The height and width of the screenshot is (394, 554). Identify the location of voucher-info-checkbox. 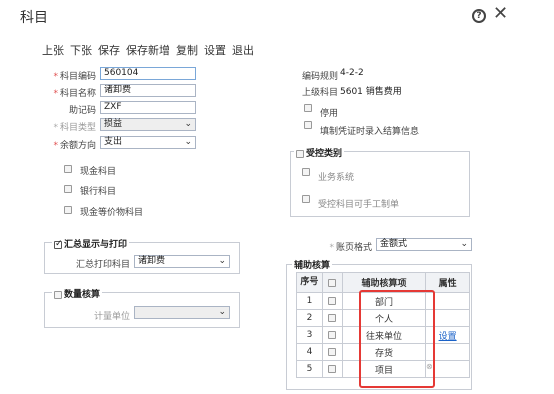
(308, 125).